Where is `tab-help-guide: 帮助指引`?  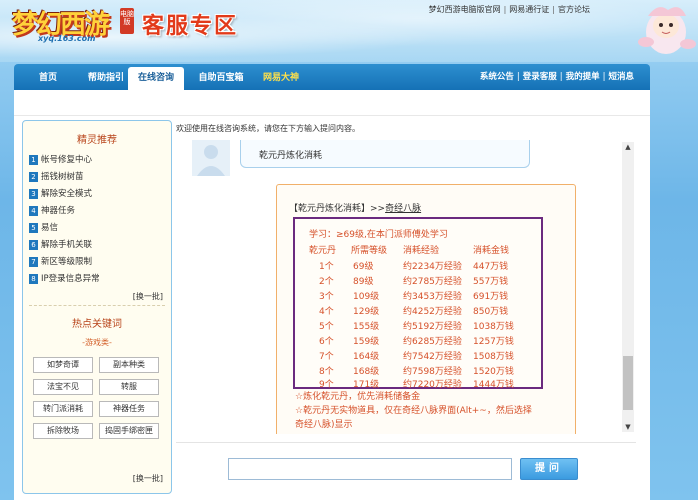
tab-help-guide: 帮助指引 is located at coordinates (106, 78).